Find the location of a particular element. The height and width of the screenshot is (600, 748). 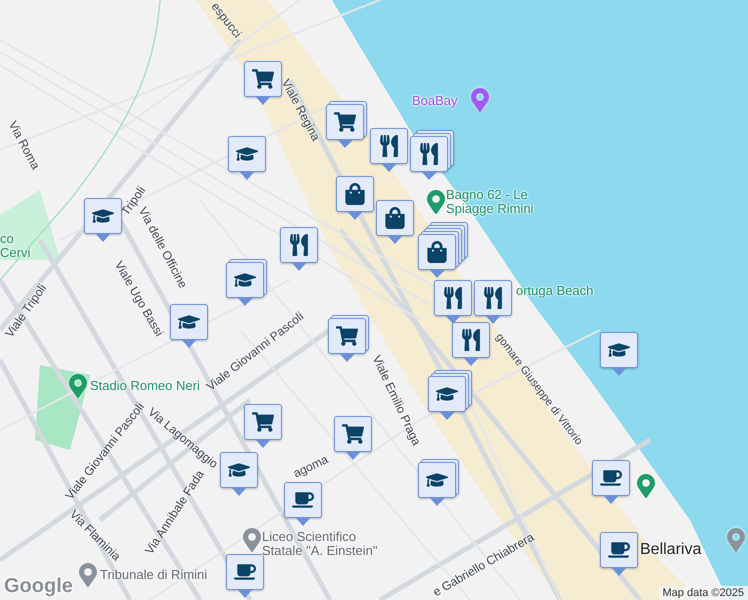

street-label: agoma is located at coordinates (310, 466).